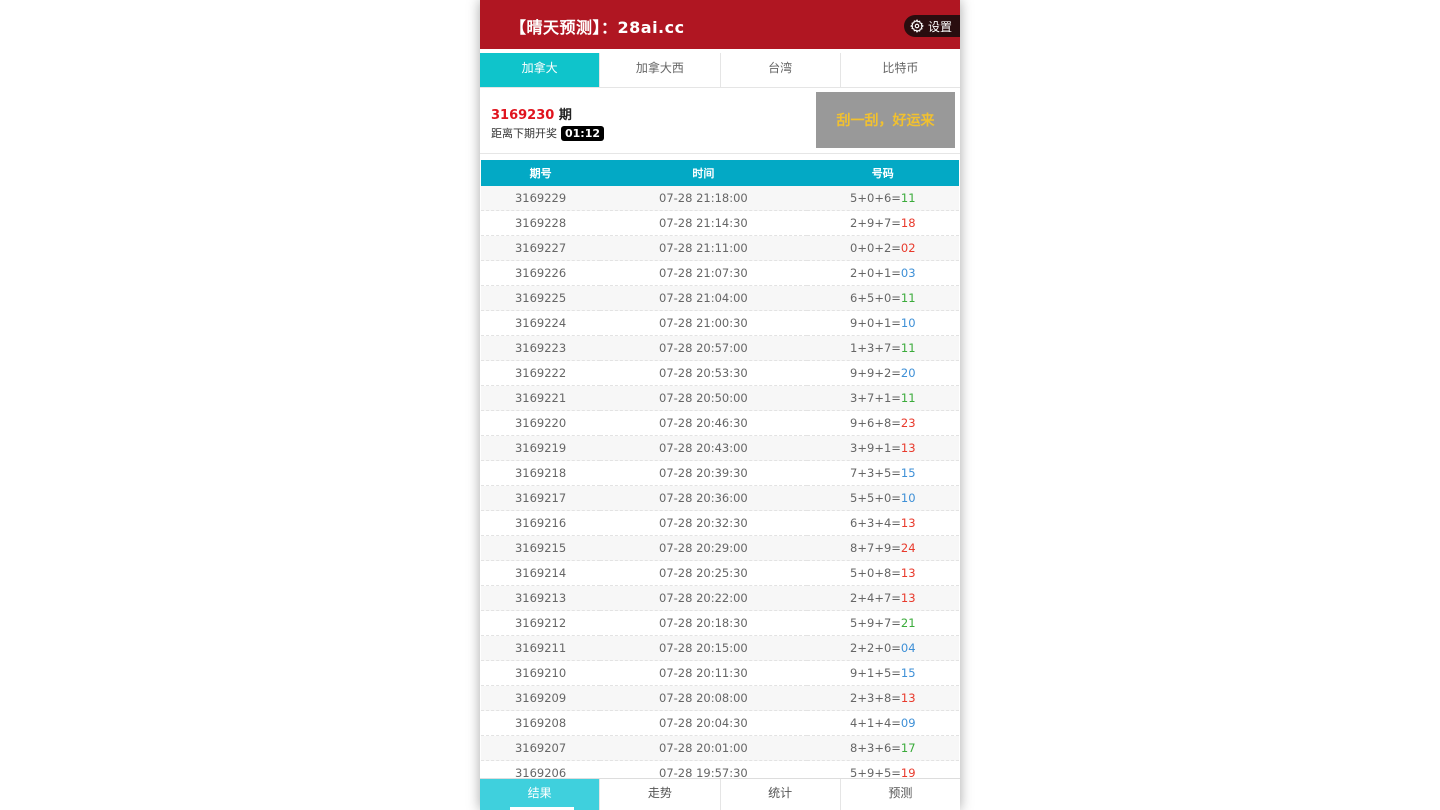  What do you see at coordinates (875, 548) in the screenshot?
I see `number-expression: 8+7+9=` at bounding box center [875, 548].